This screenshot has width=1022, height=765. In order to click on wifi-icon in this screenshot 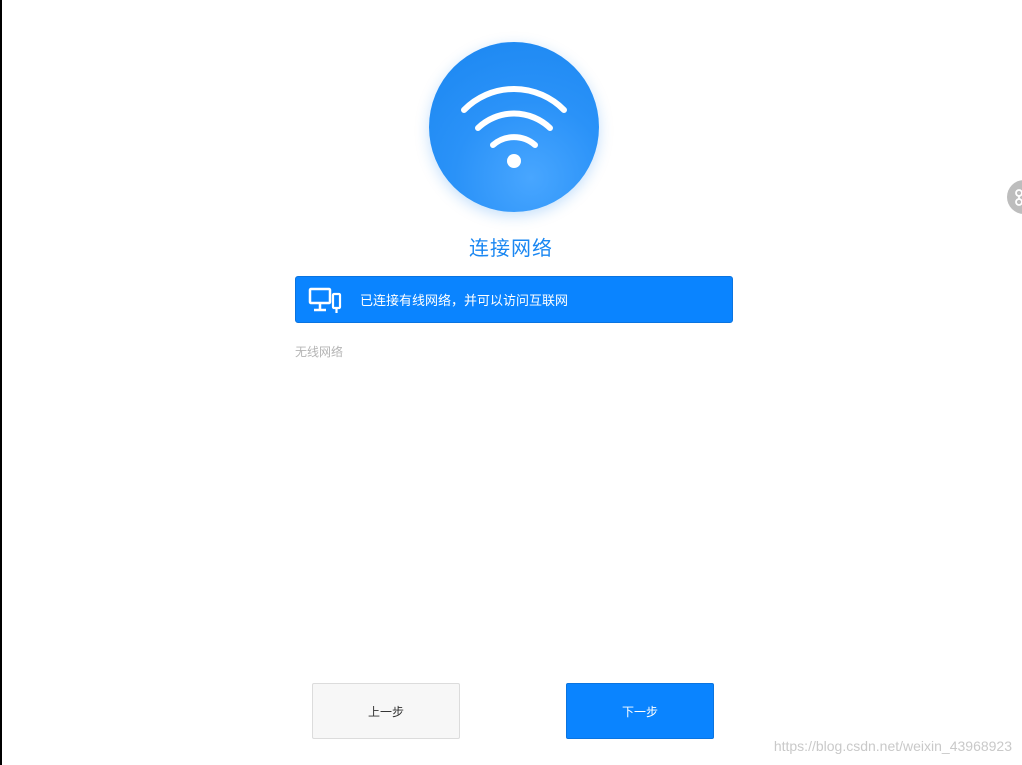, I will do `click(514, 127)`.